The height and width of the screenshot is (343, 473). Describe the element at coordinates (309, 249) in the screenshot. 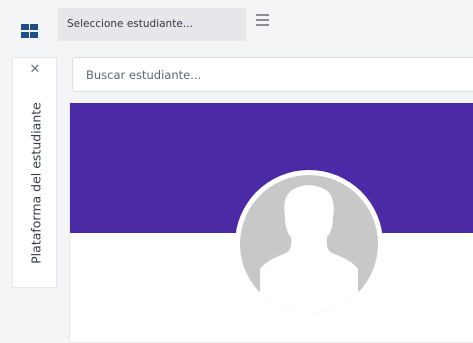

I see `user-silhouette-icon` at that location.